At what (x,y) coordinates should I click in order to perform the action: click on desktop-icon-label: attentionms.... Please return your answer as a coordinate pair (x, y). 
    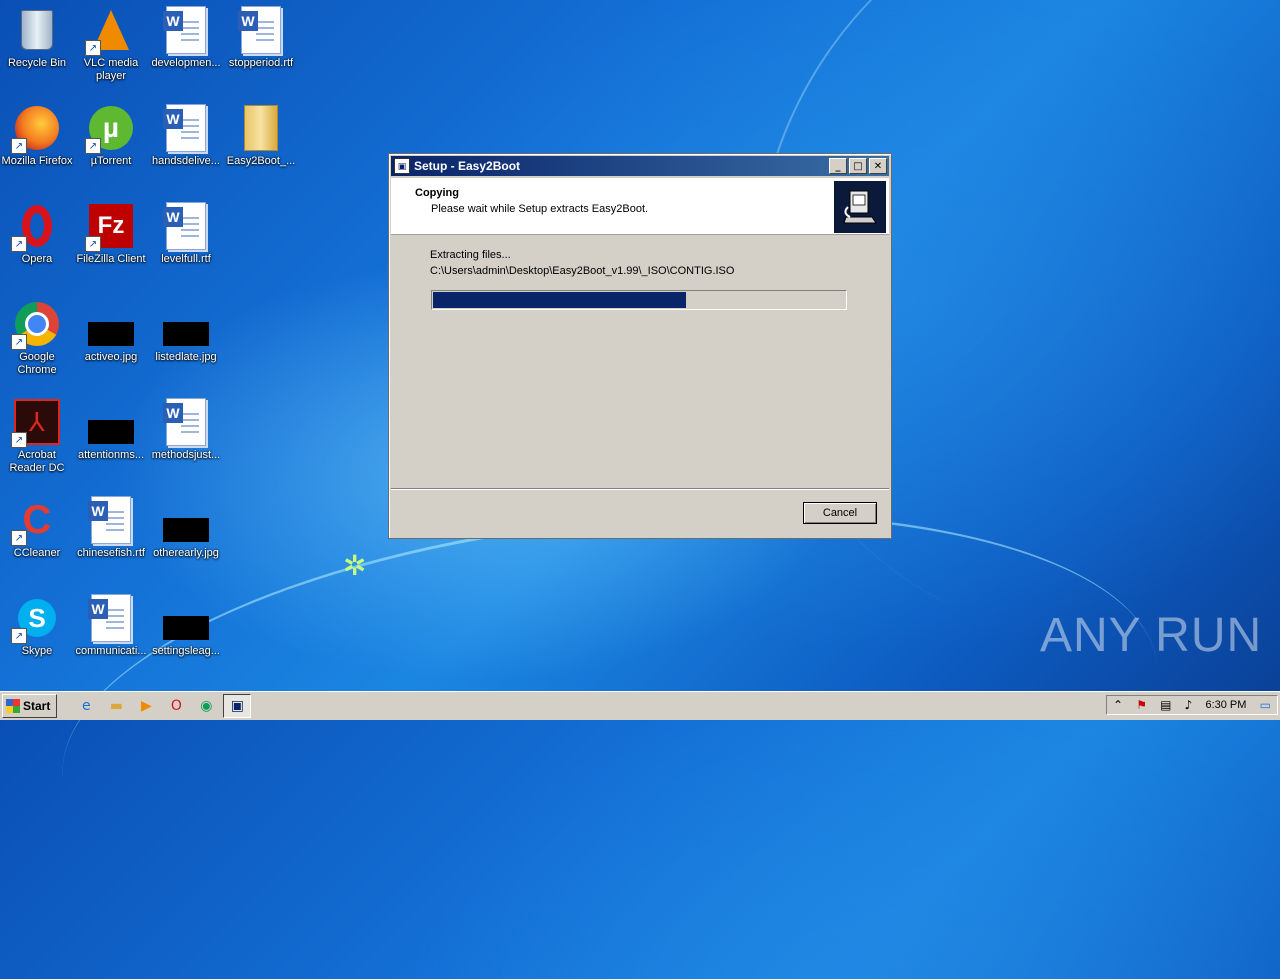
    Looking at the image, I should click on (111, 455).